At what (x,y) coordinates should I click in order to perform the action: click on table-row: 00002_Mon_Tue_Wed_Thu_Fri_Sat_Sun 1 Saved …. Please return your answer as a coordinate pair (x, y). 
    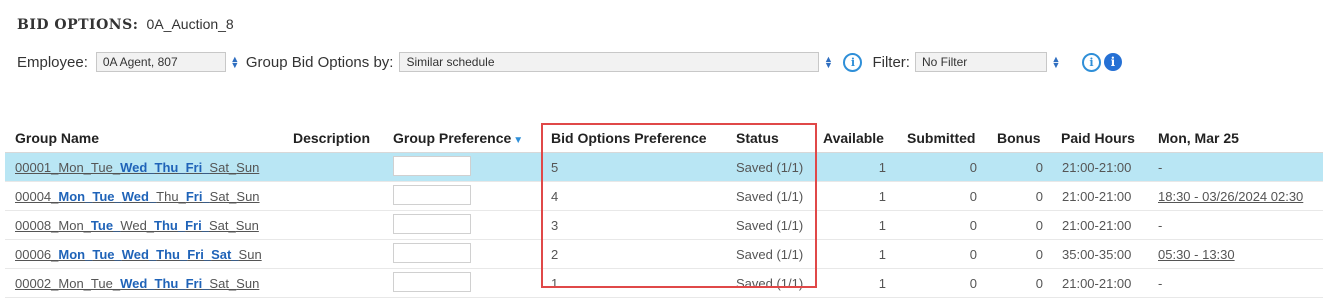
    Looking at the image, I should click on (664, 283).